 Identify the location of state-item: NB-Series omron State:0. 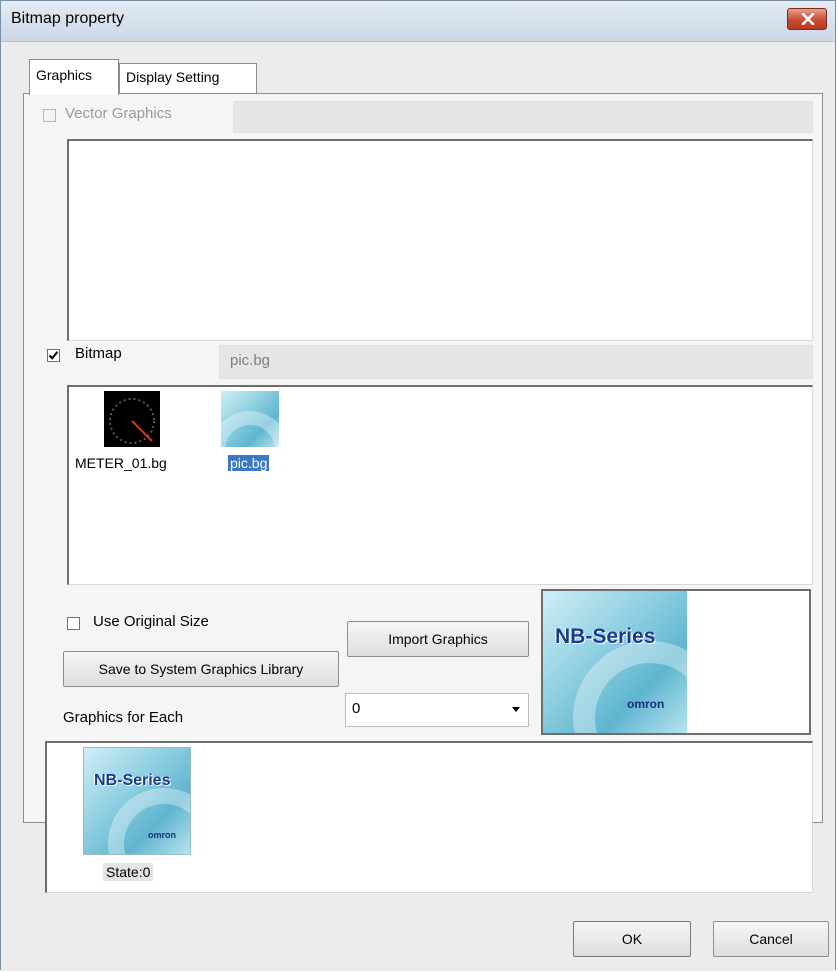
(138, 817).